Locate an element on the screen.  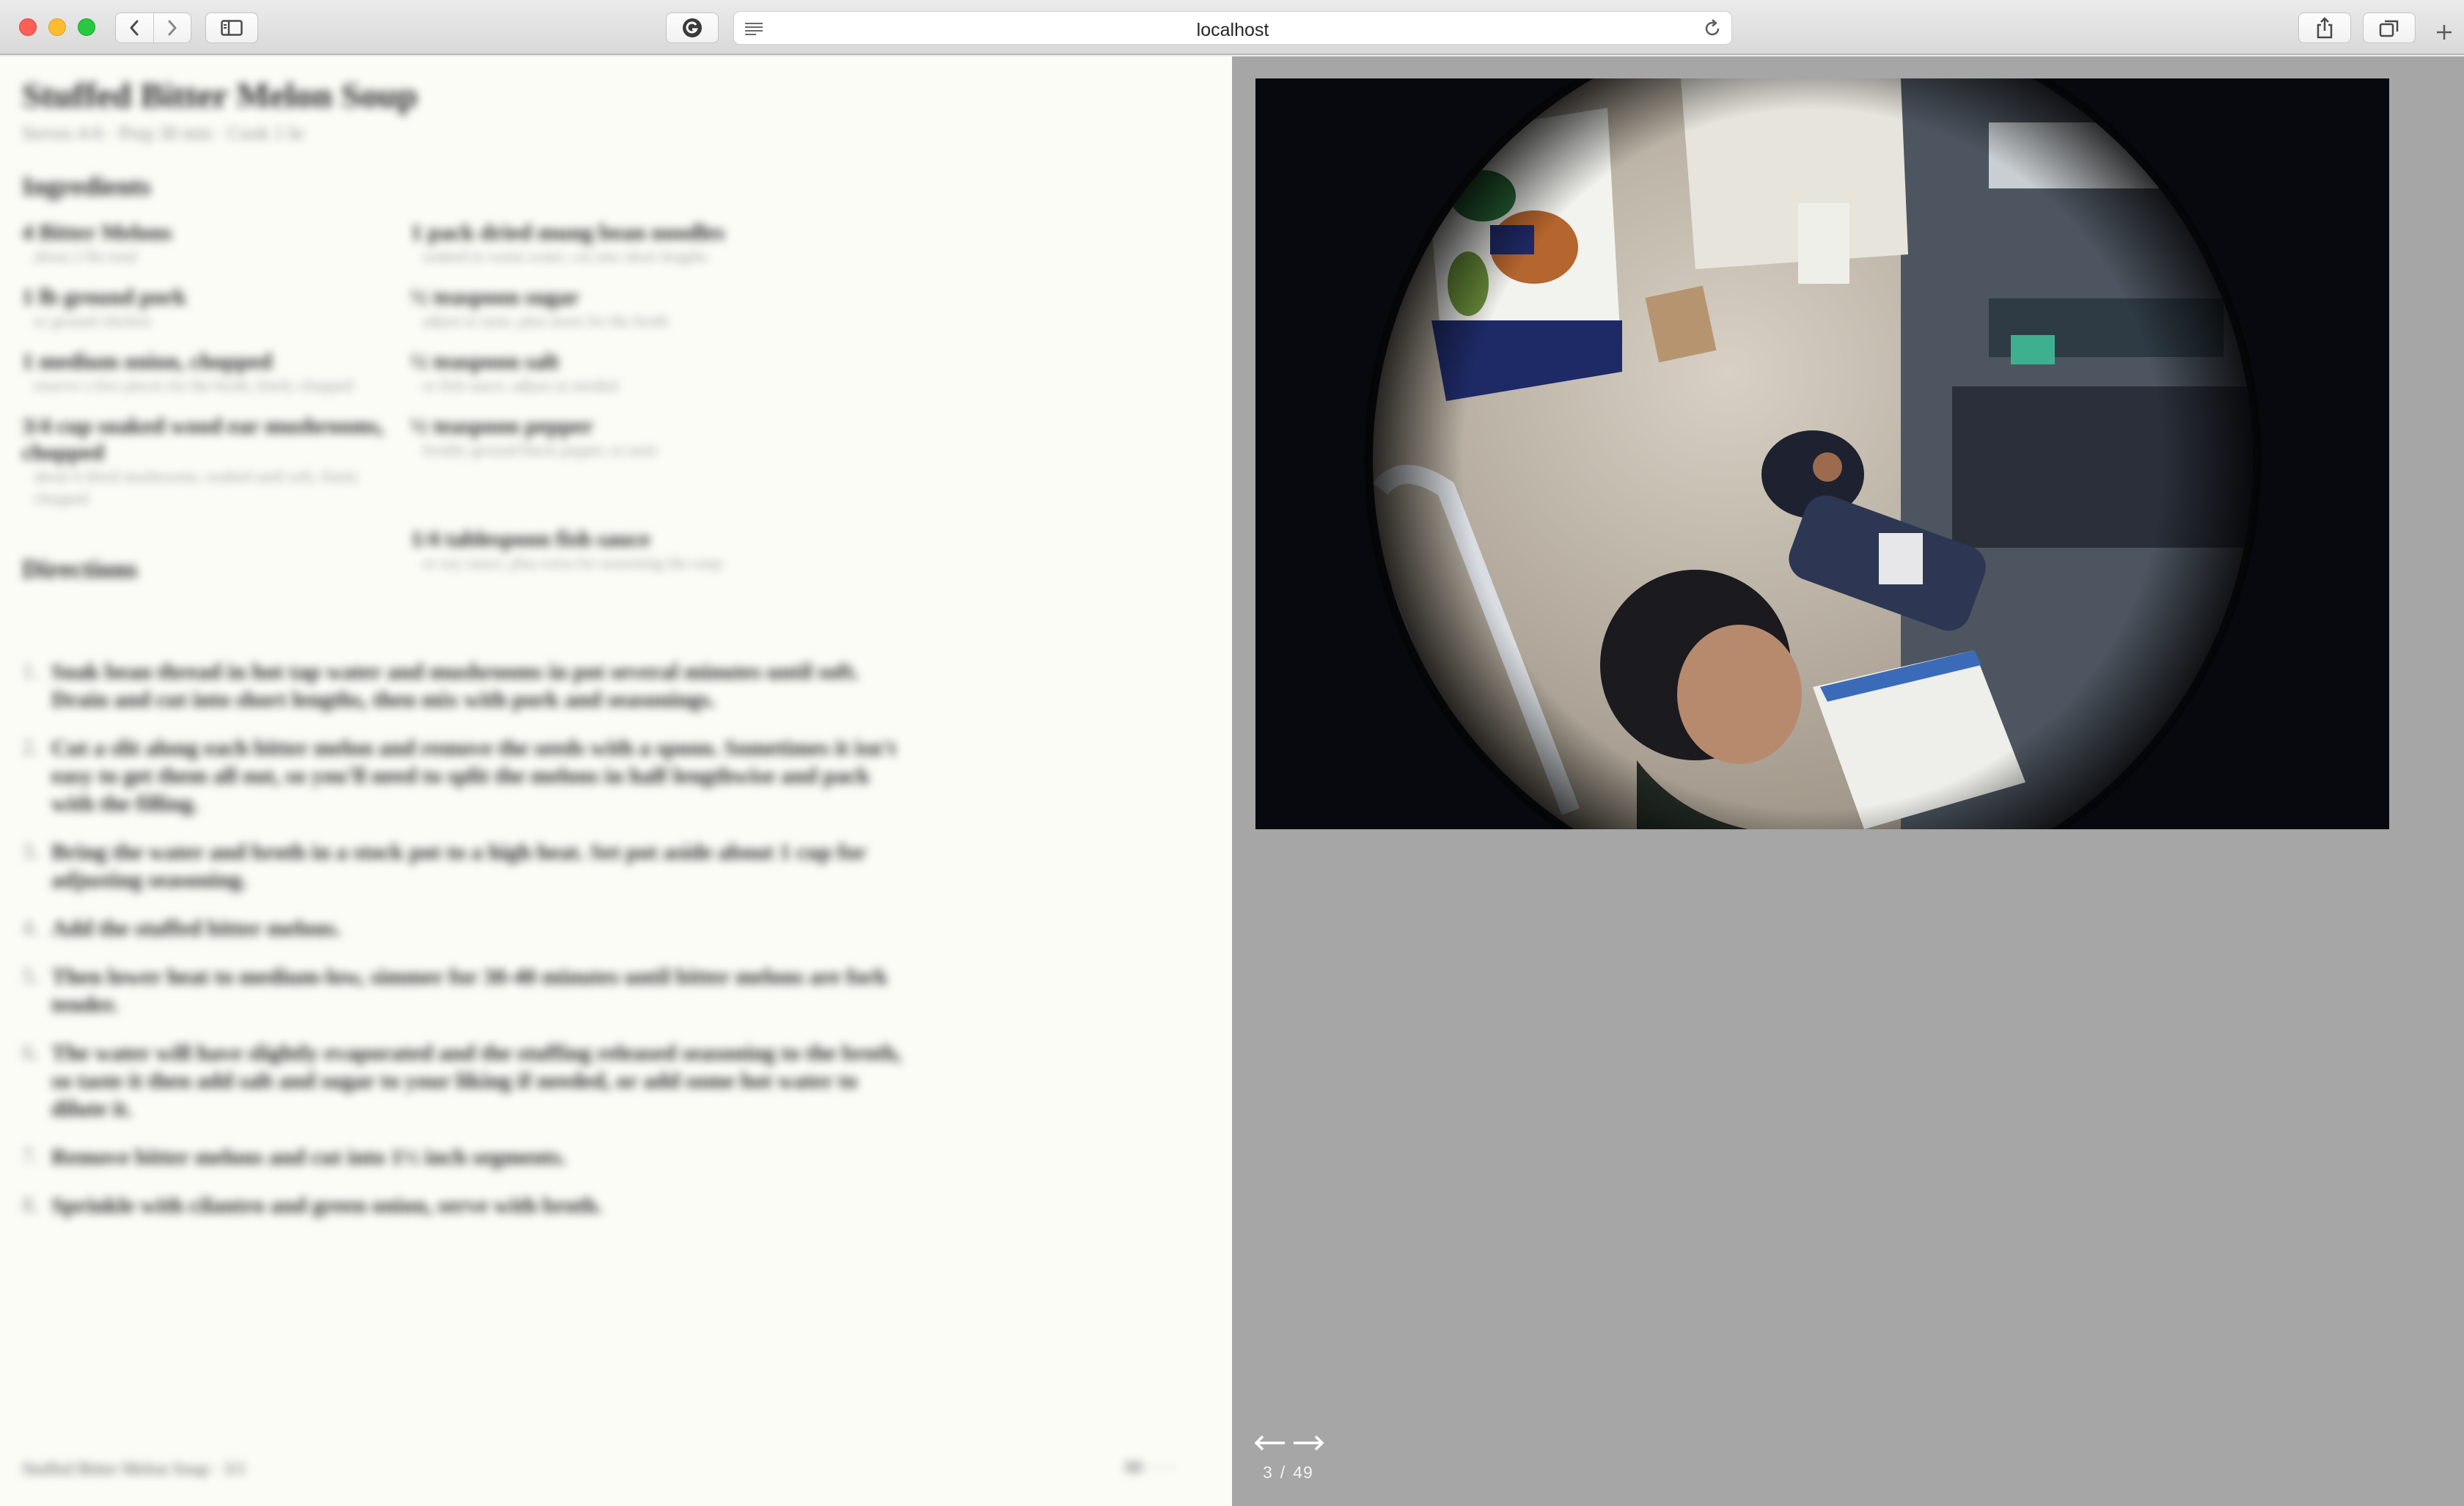
previous-photo-button is located at coordinates (1270, 1443).